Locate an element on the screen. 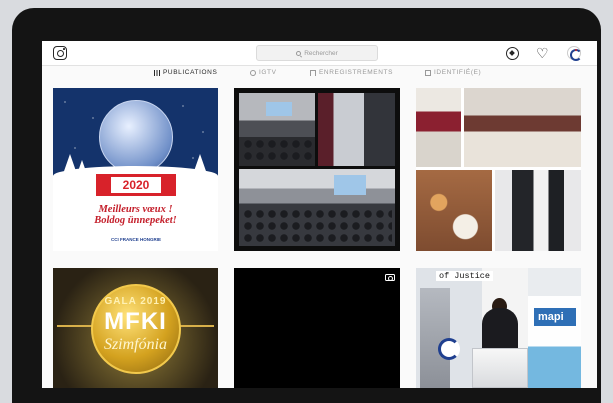  speaker-figure is located at coordinates (500, 328).